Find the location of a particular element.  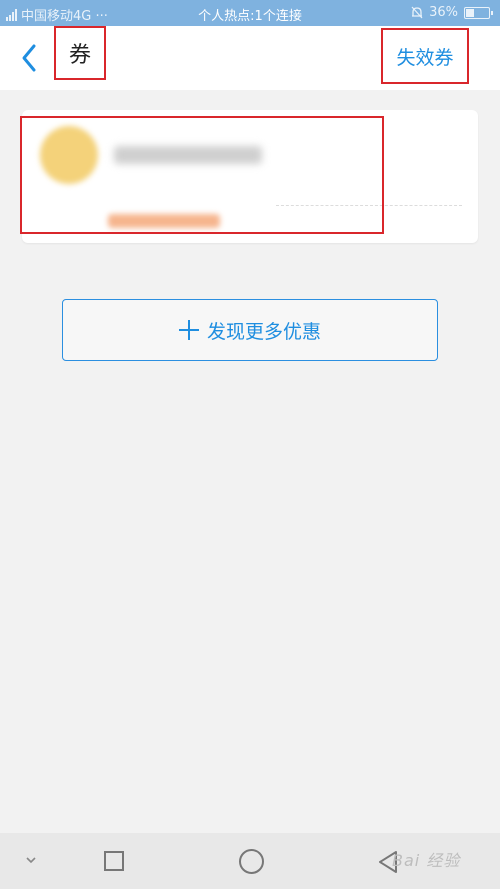

annotation-box is located at coordinates (202, 175).